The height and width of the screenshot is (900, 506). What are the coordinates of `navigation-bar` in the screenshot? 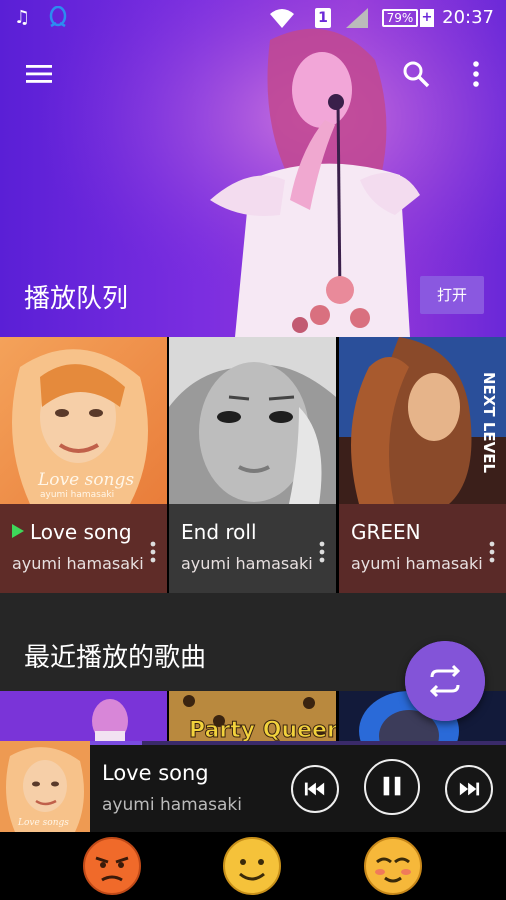 It's located at (253, 866).